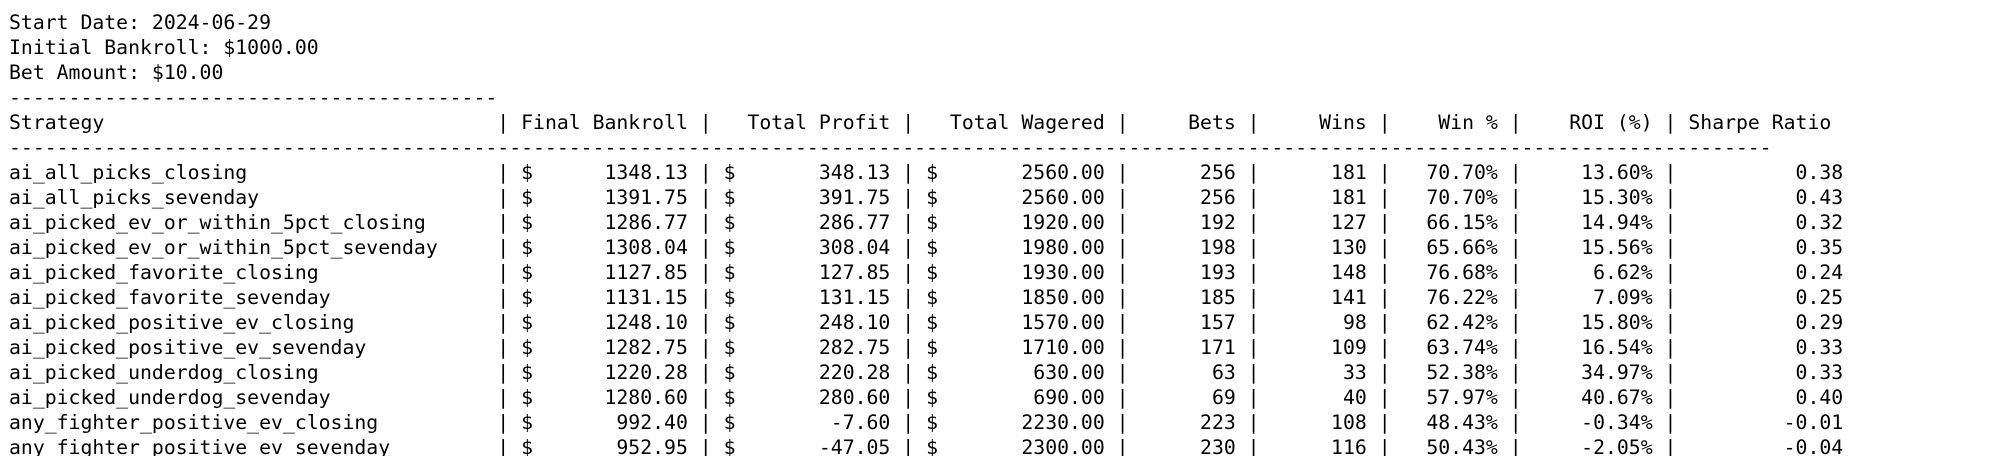 The height and width of the screenshot is (456, 2007). Describe the element at coordinates (1188, 297) in the screenshot. I see `table-cell: 185` at that location.